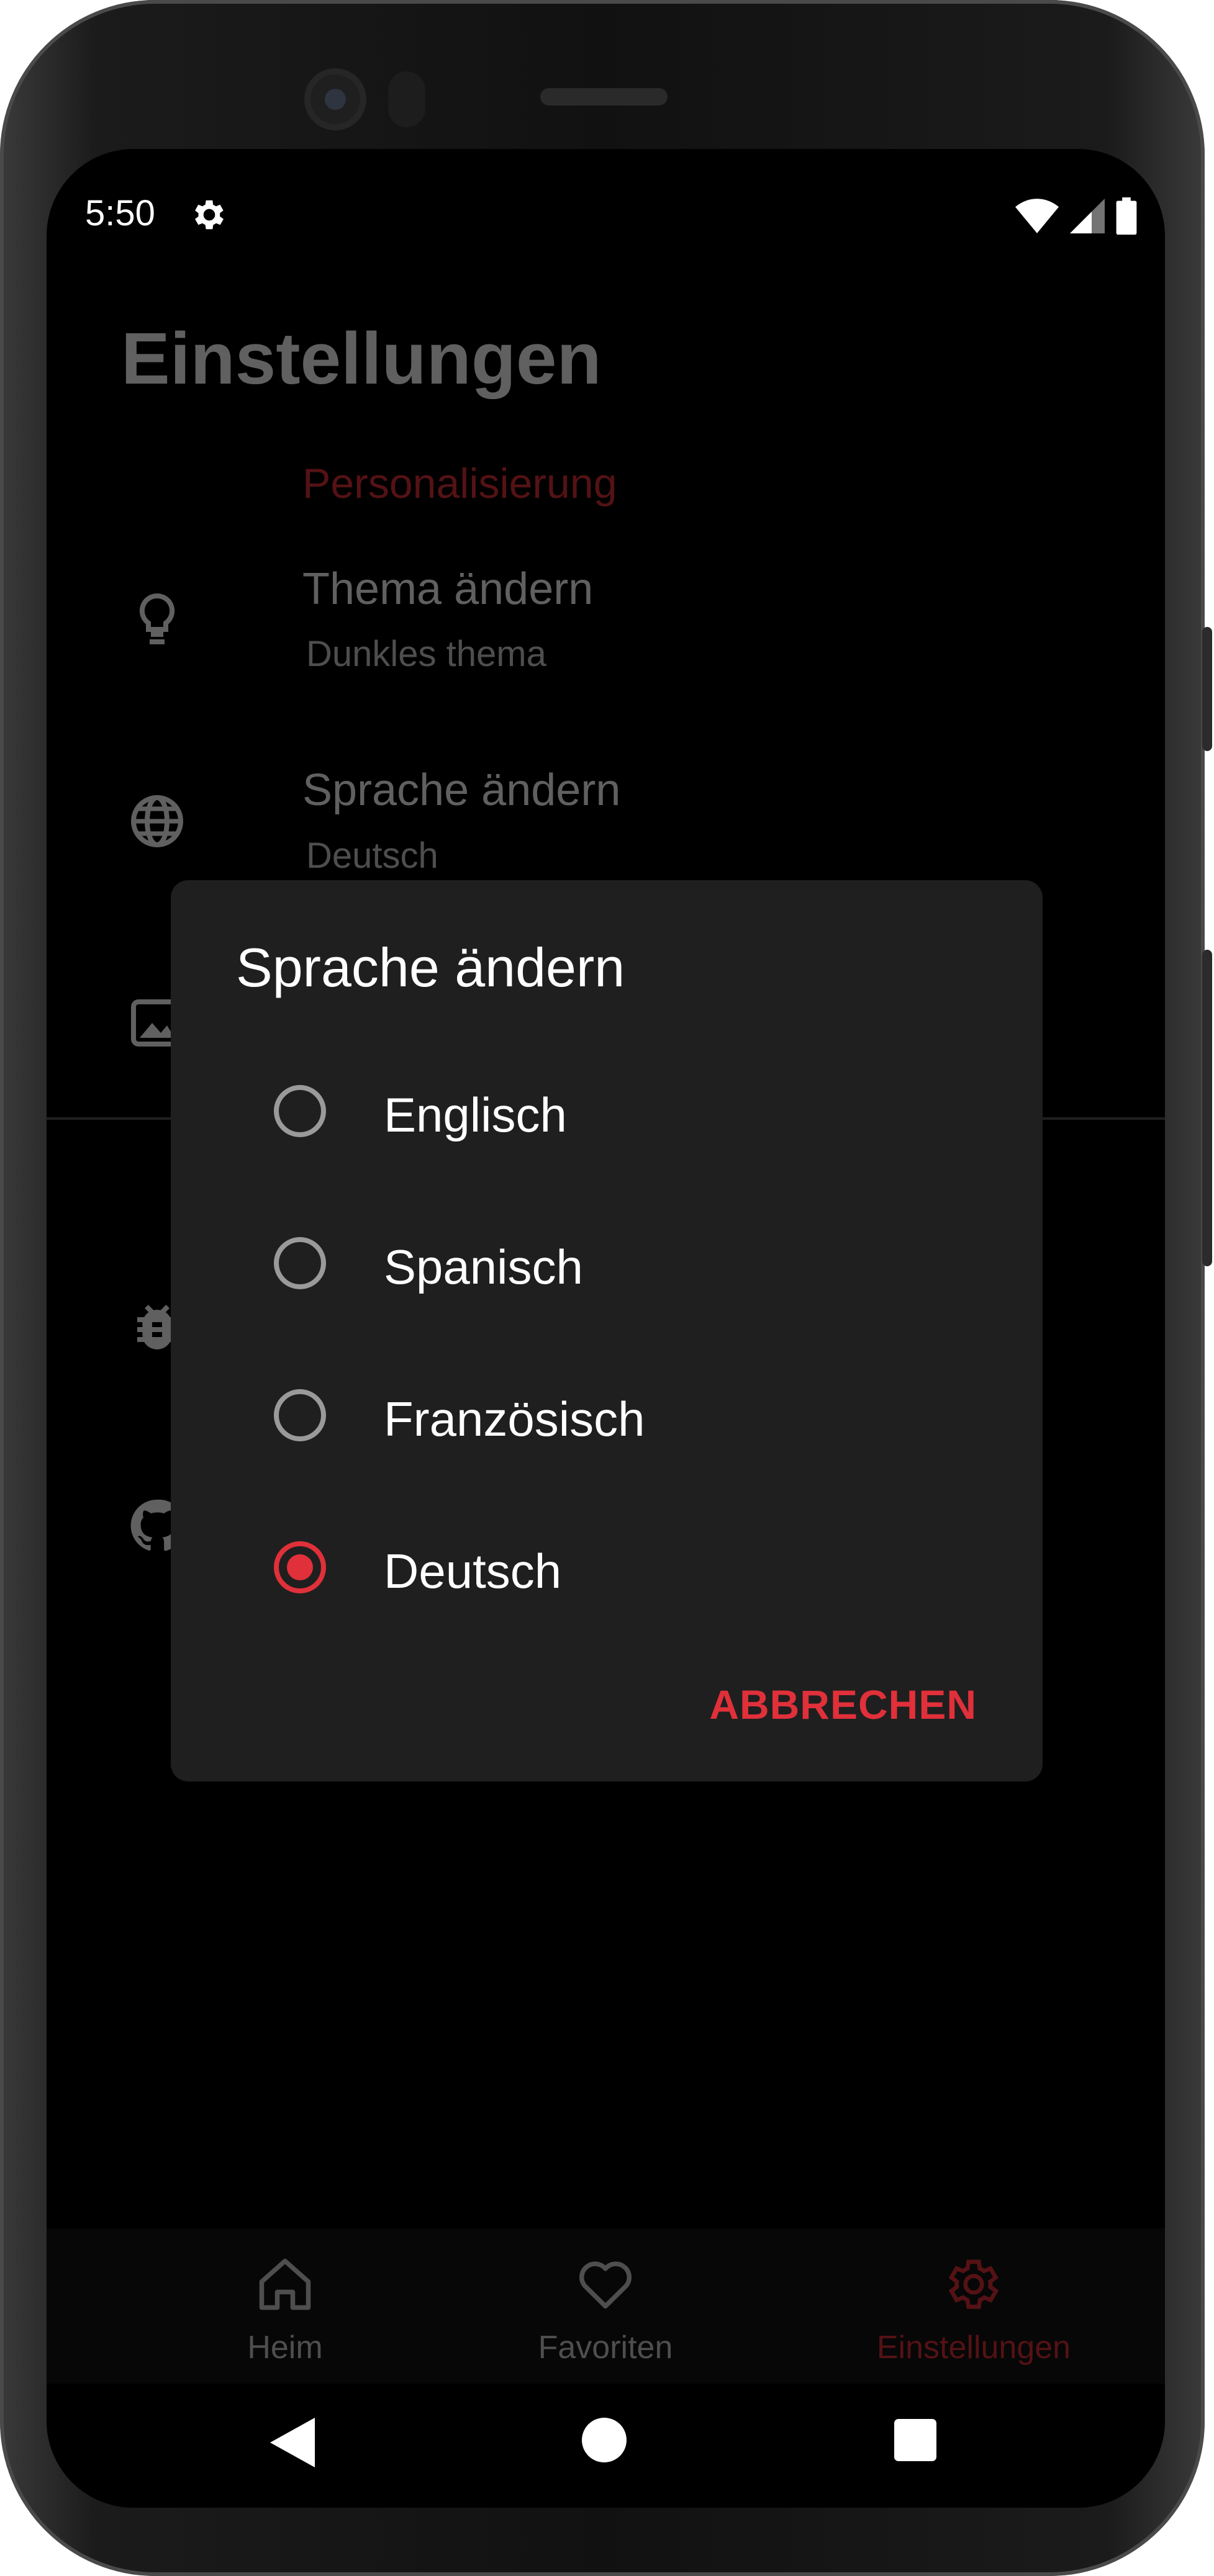  Describe the element at coordinates (426, 654) in the screenshot. I see `theme-row-subtitle: Dunkles thema` at that location.